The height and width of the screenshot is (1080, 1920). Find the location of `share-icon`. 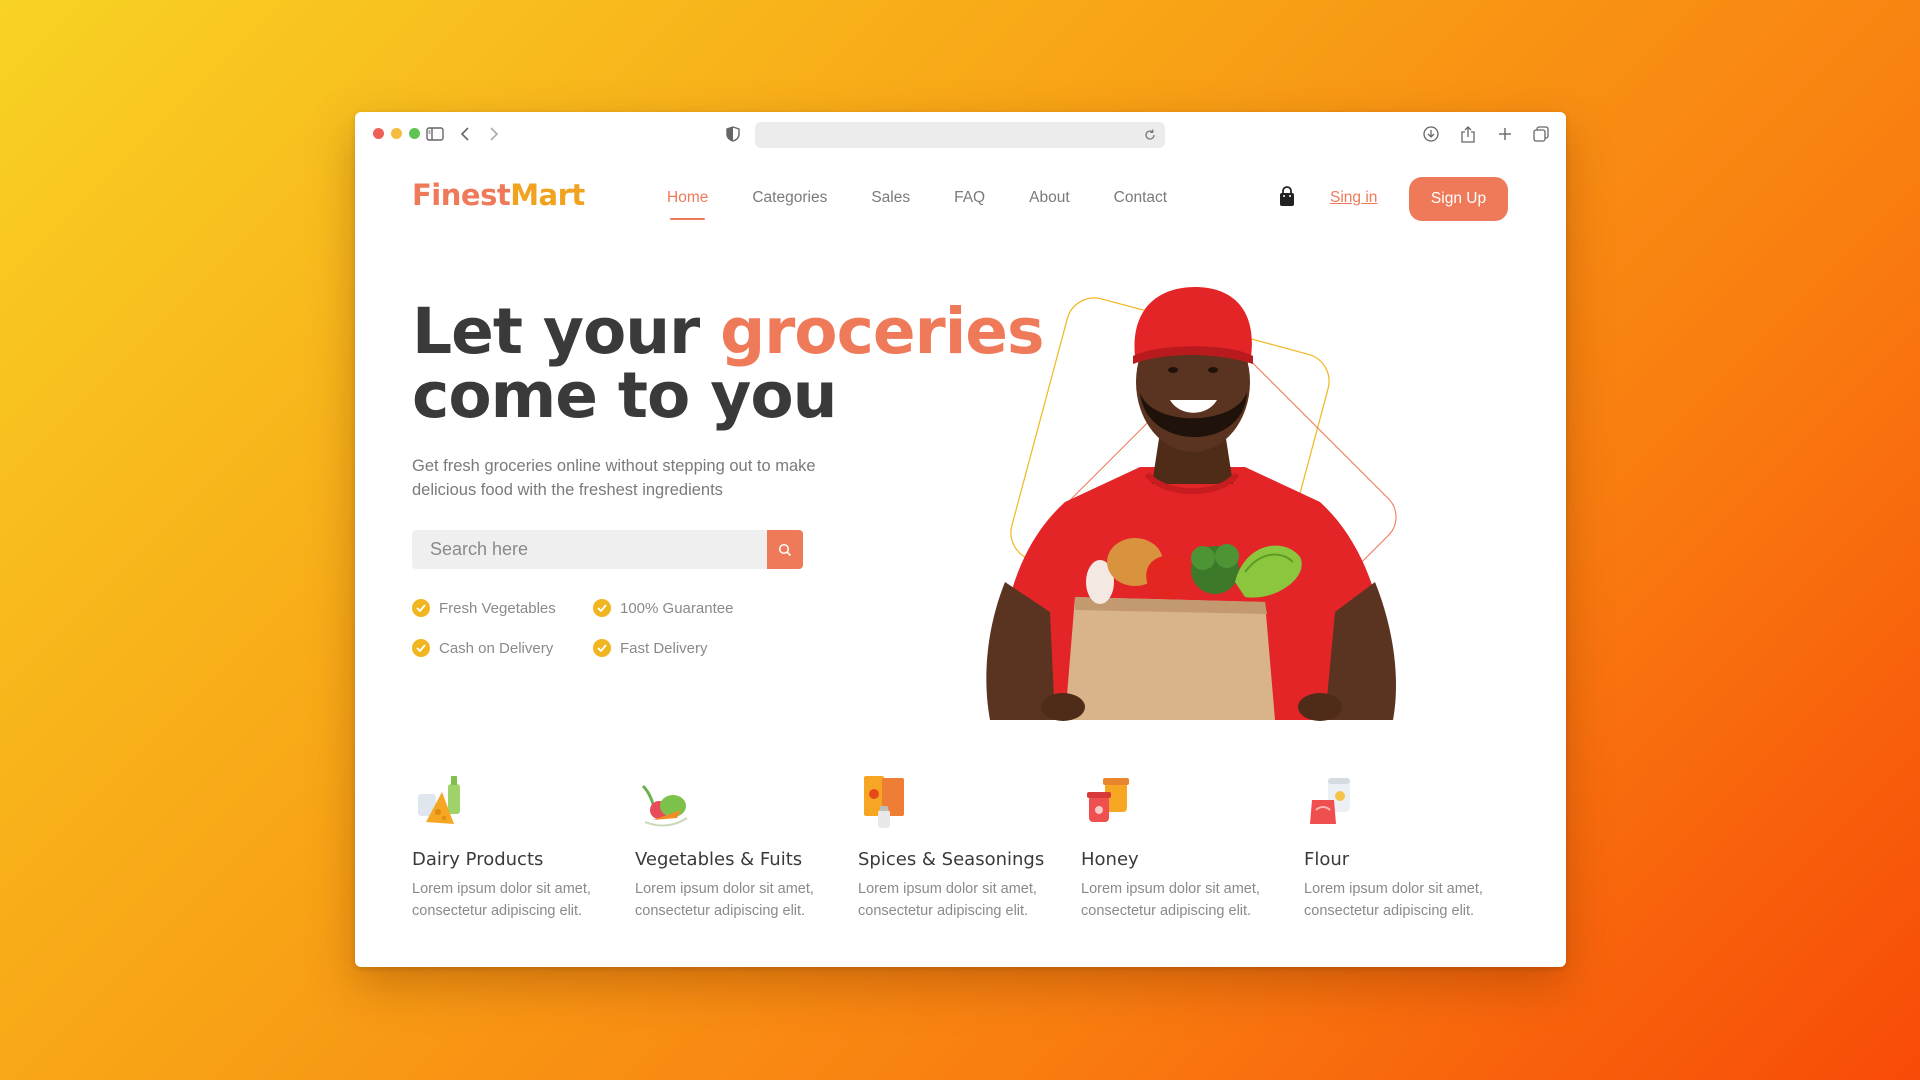

share-icon is located at coordinates (1468, 134).